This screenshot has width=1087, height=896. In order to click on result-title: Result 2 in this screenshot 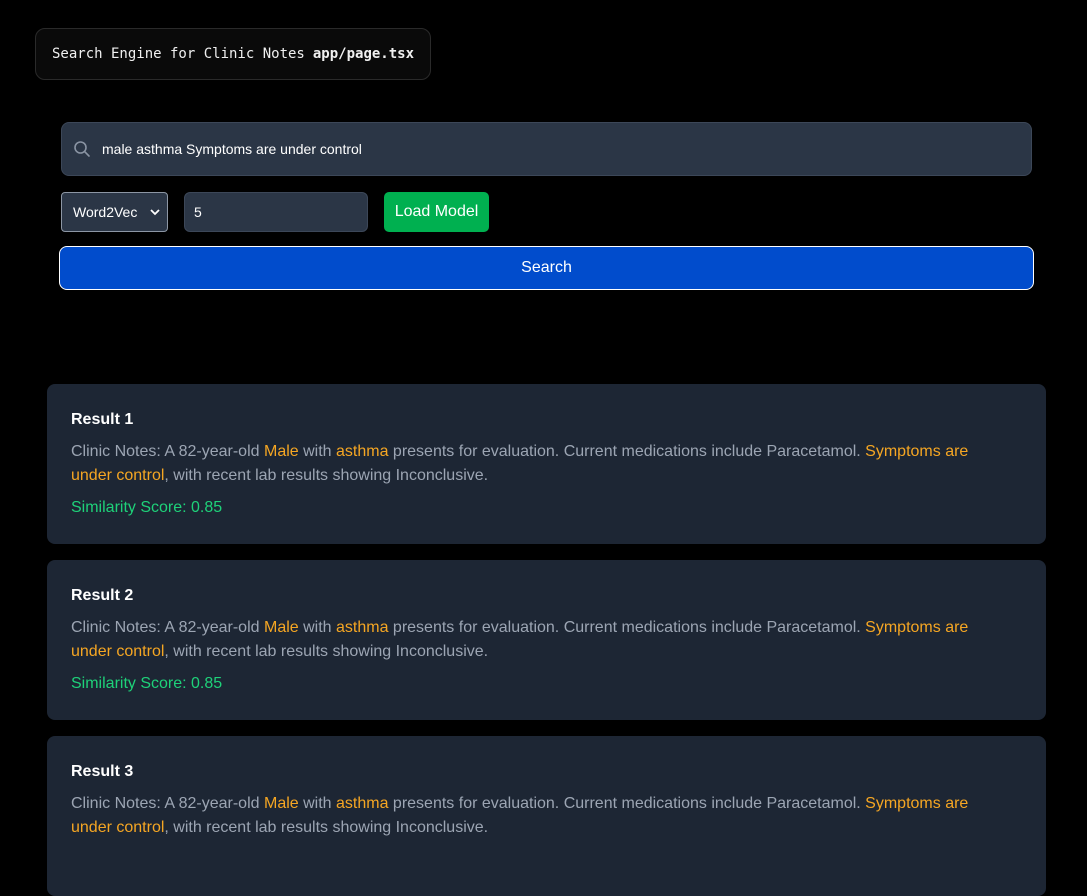, I will do `click(102, 595)`.